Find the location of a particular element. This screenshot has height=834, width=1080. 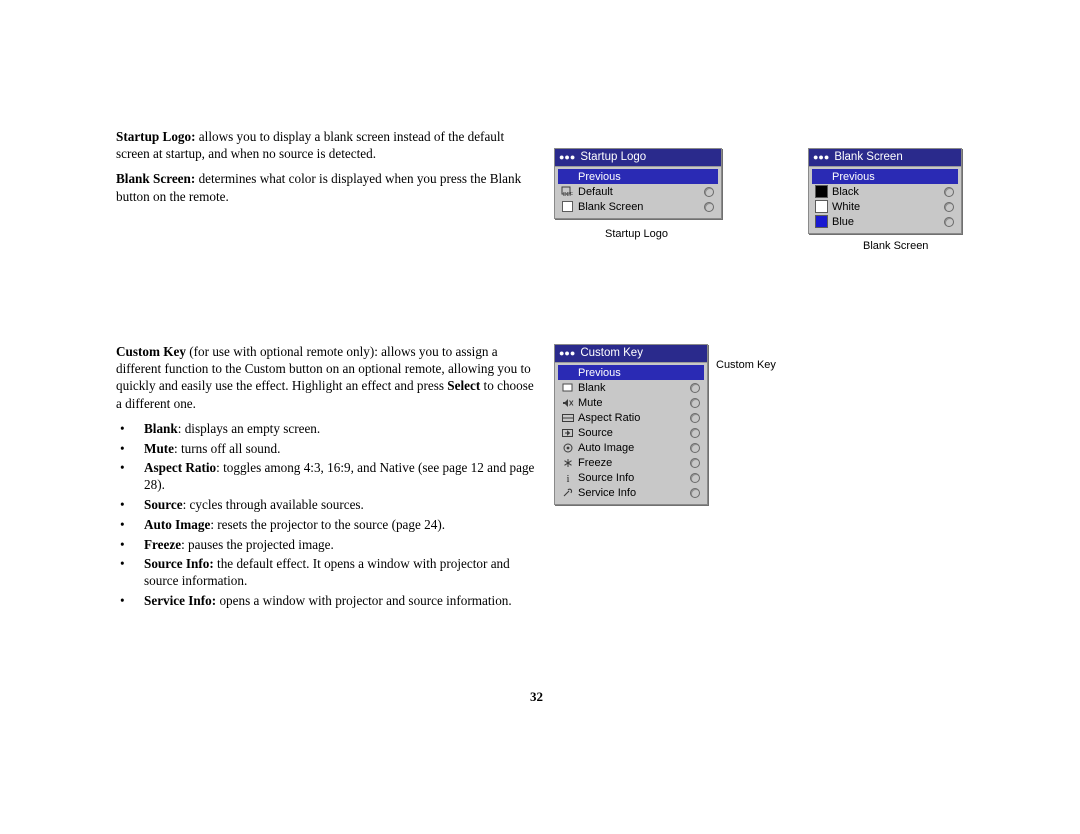

blank-screen-icon is located at coordinates (567, 206).